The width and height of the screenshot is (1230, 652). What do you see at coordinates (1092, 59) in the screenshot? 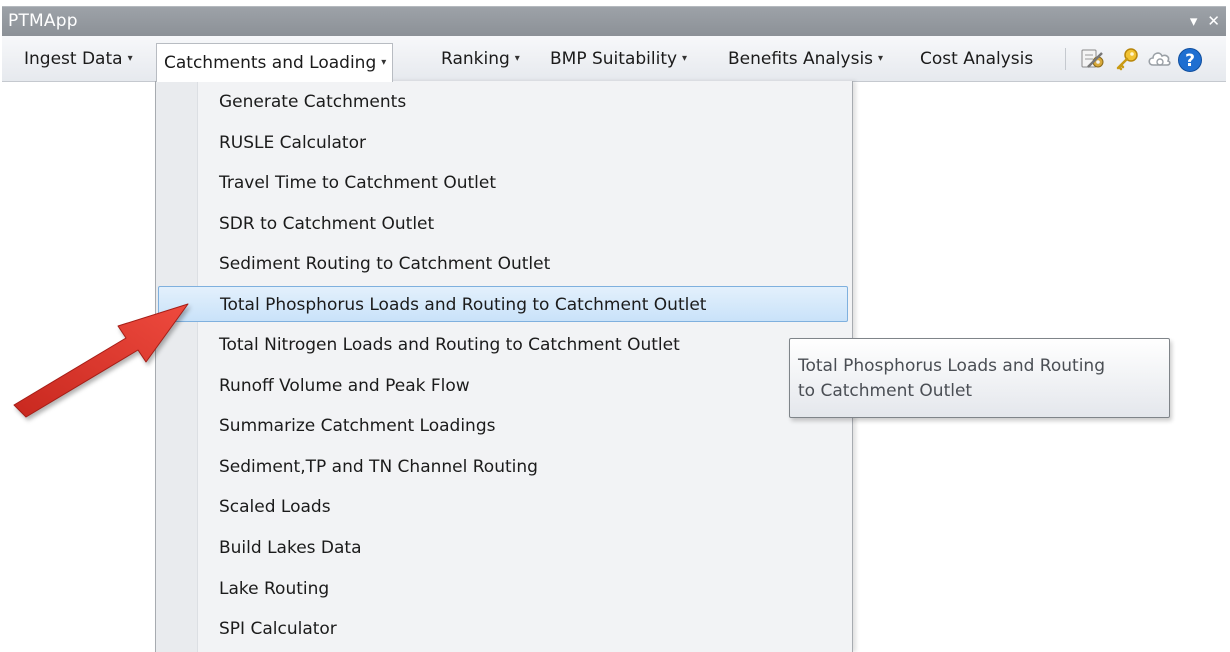
I see `settings-tools-icon` at bounding box center [1092, 59].